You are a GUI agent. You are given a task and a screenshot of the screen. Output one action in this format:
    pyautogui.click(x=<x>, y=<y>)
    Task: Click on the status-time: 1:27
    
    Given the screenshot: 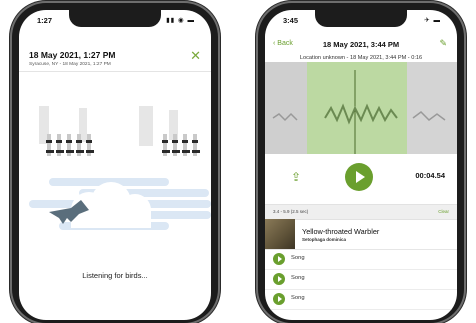 What is the action you would take?
    pyautogui.click(x=45, y=20)
    